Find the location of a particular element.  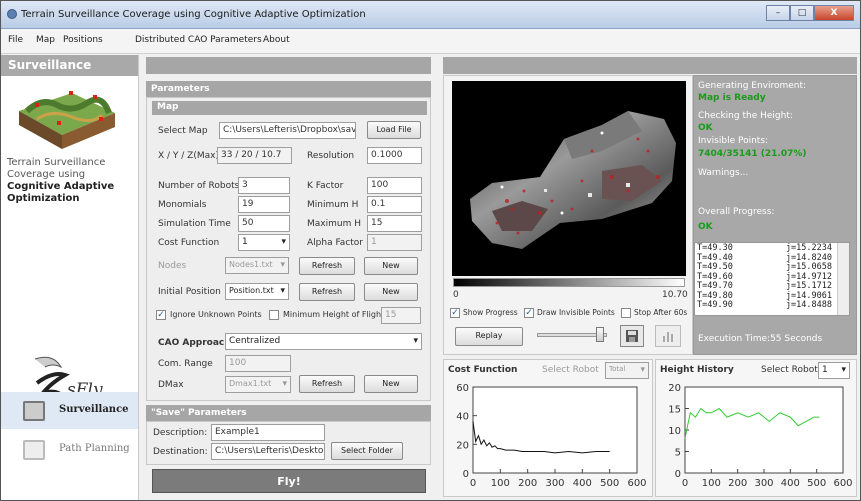

maximum-h-input: 15 is located at coordinates (394, 223).